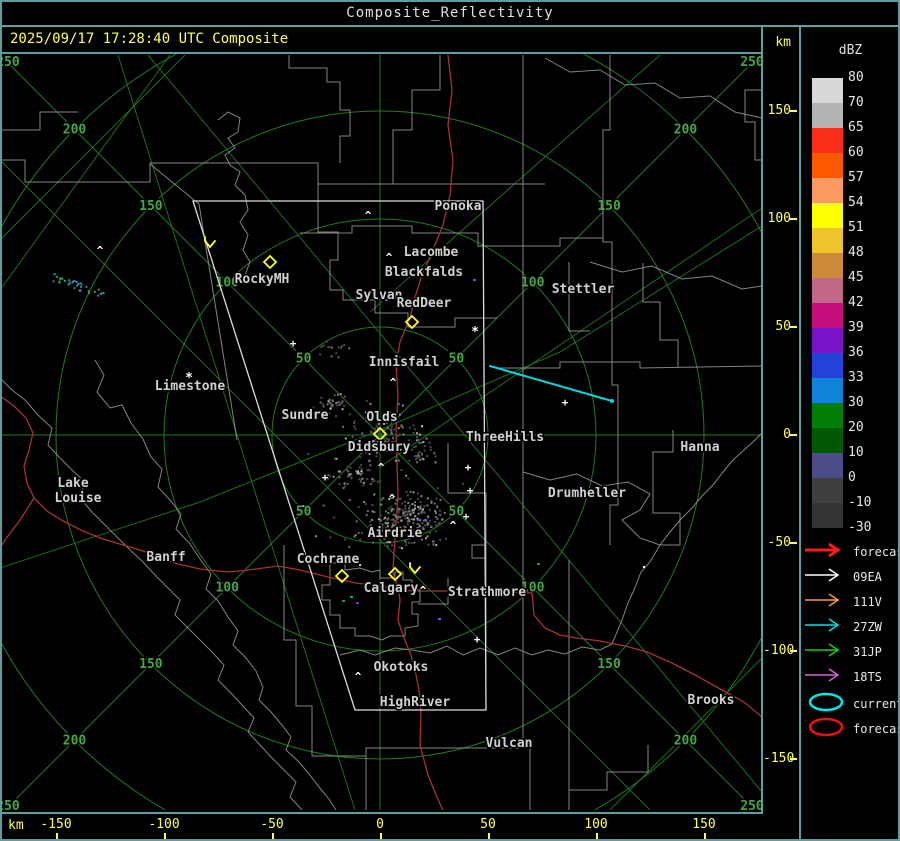 The width and height of the screenshot is (900, 841). I want to click on colorbar-value-label: -10, so click(860, 502).